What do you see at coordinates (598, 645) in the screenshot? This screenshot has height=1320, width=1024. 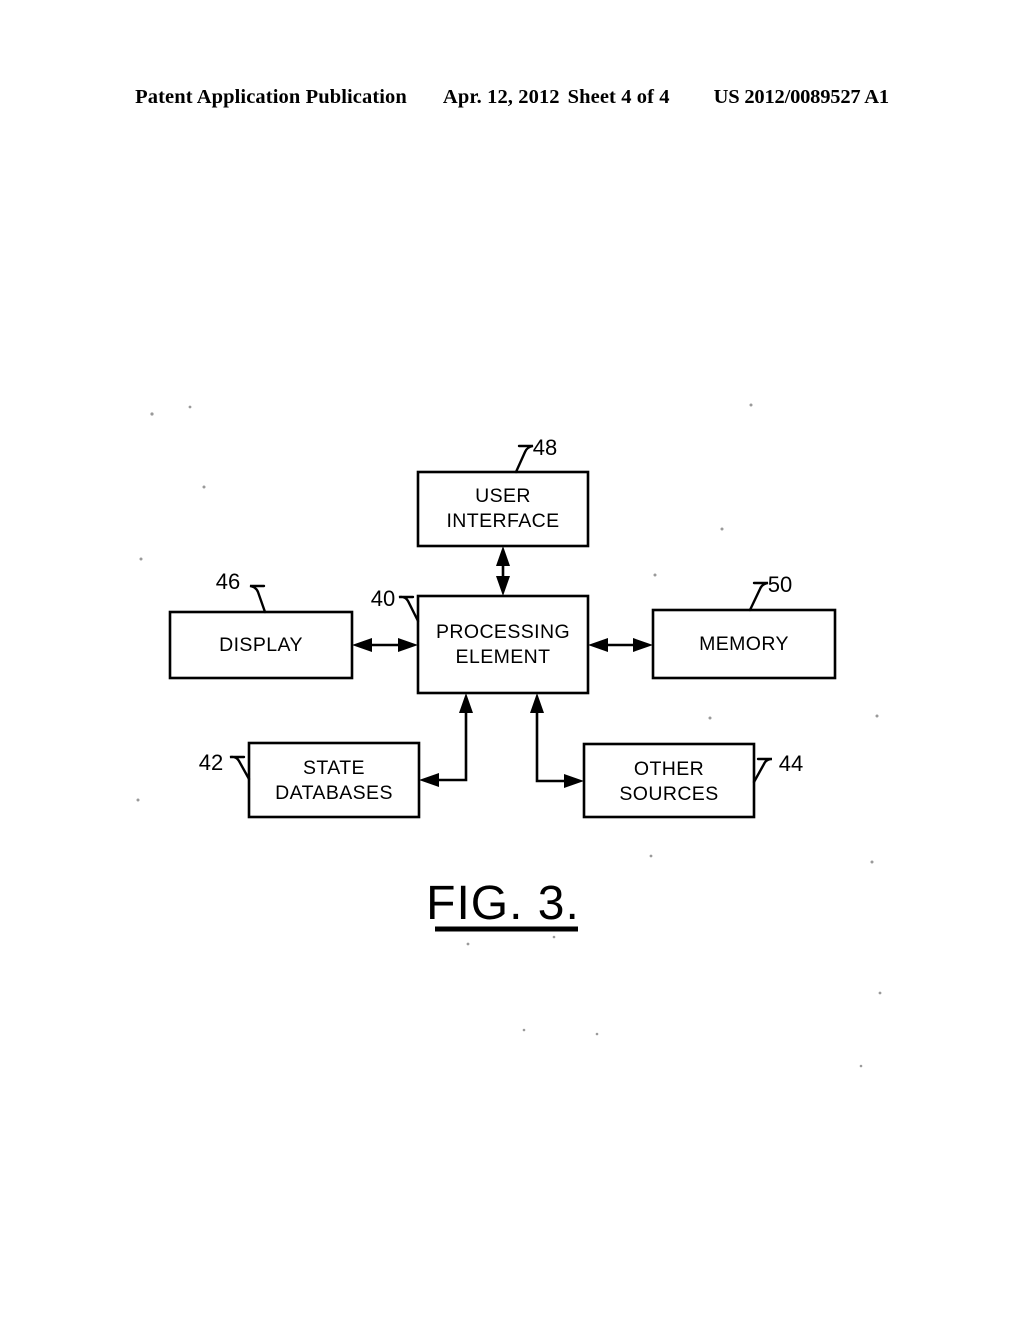 I see `arrowhead-left-processing-element` at bounding box center [598, 645].